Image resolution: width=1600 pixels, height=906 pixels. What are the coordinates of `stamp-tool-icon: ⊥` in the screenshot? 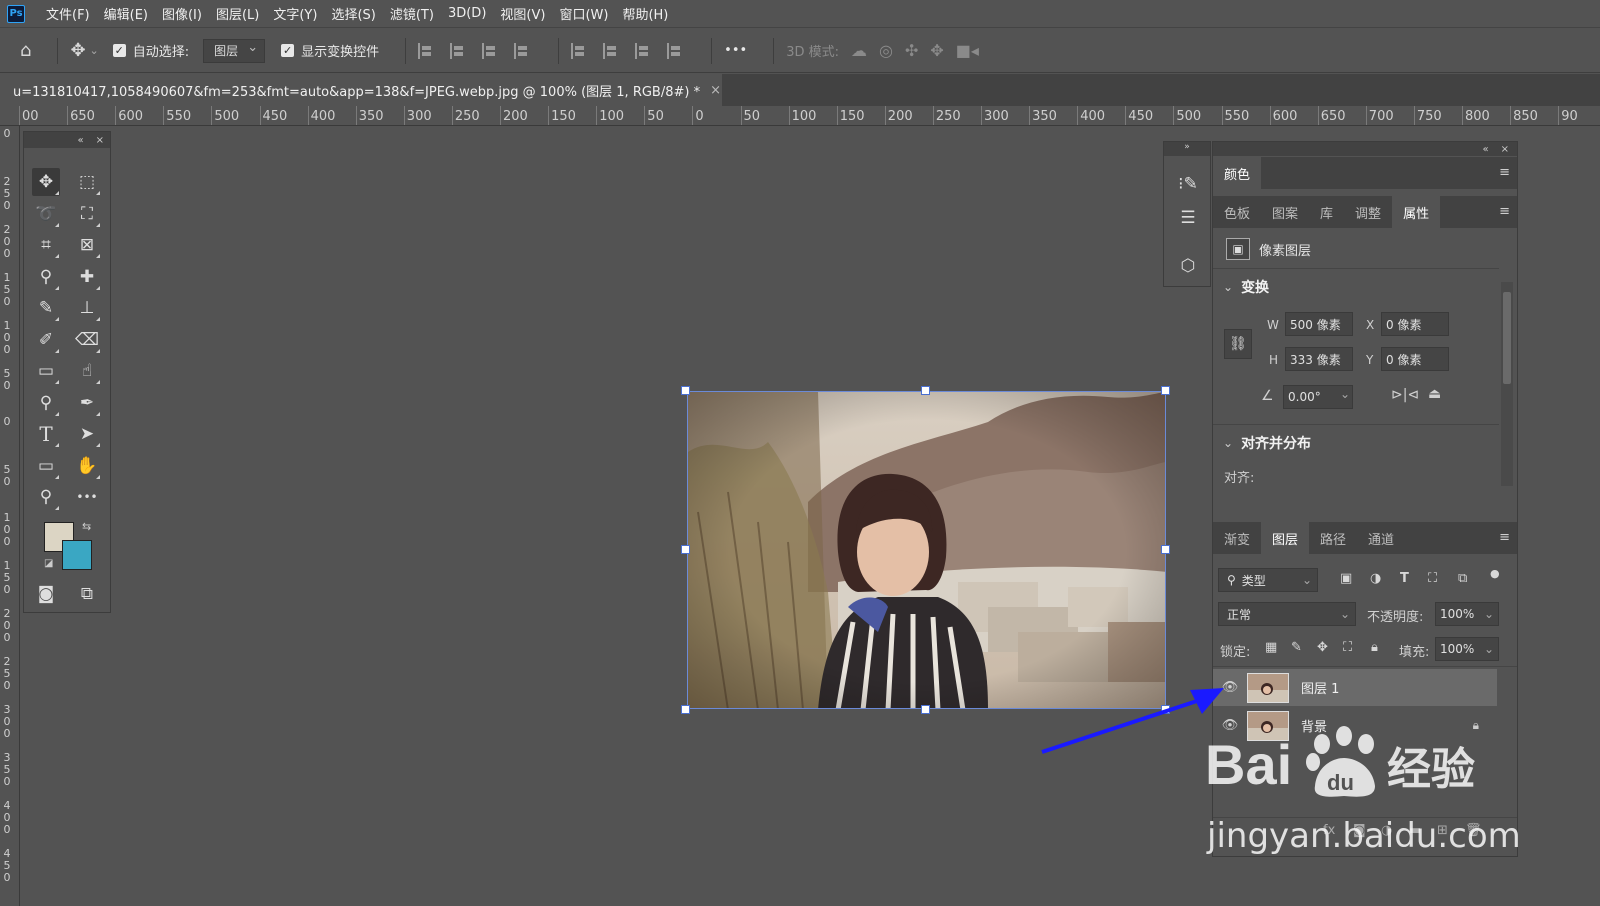 It's located at (87, 308).